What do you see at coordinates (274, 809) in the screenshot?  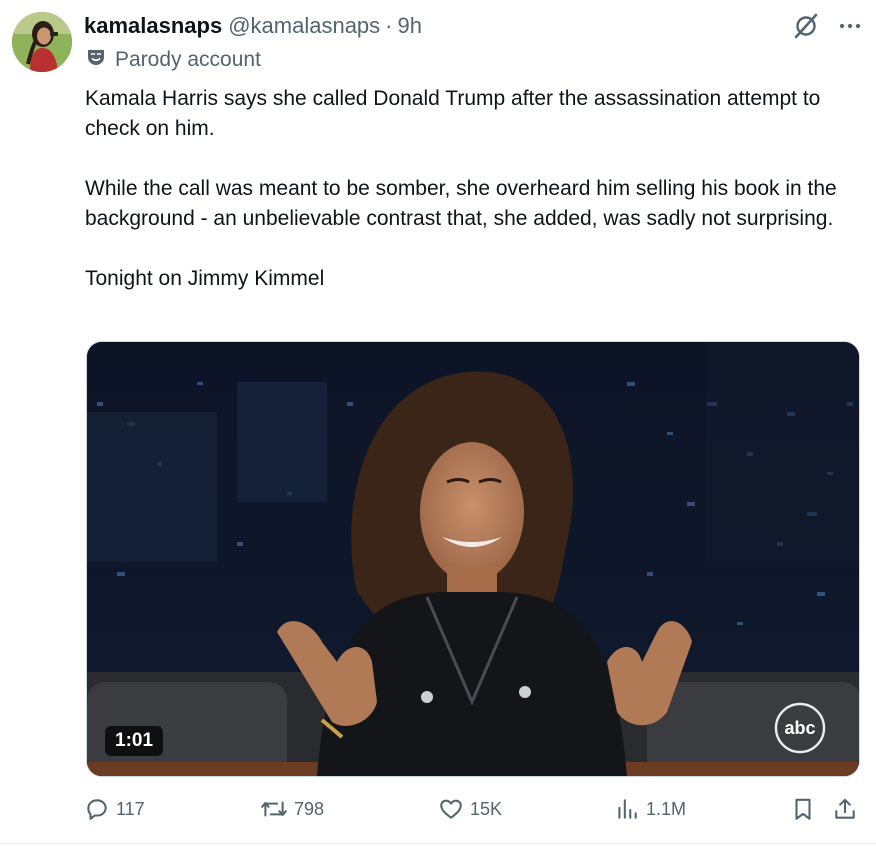 I see `retweet-icon` at bounding box center [274, 809].